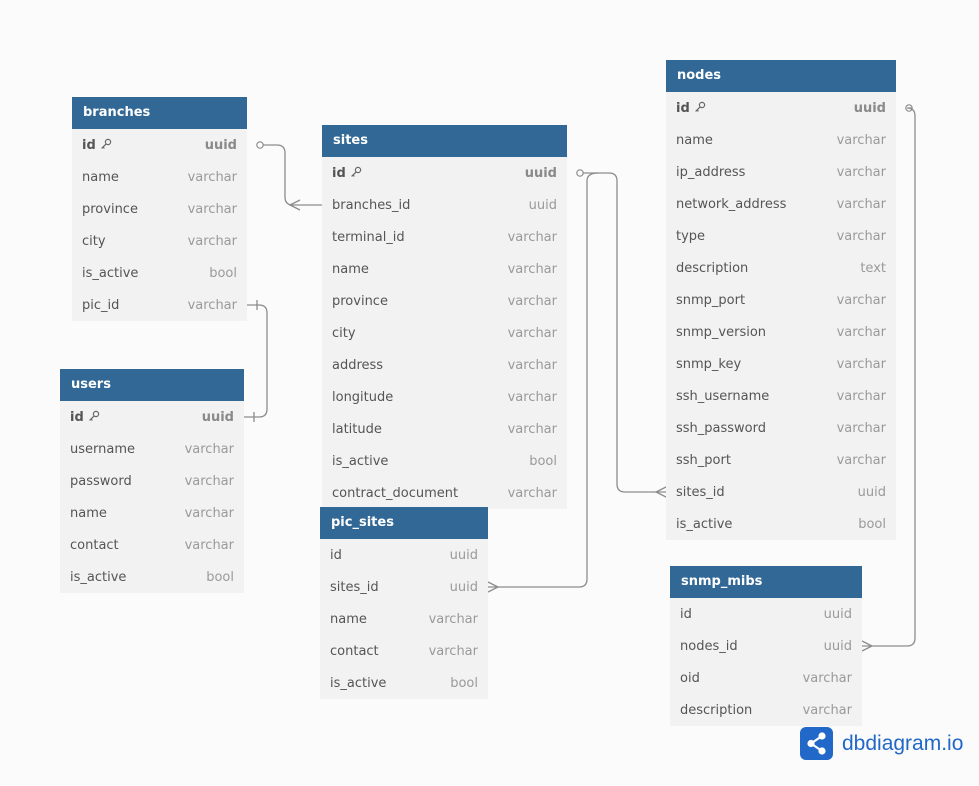  What do you see at coordinates (709, 364) in the screenshot?
I see `field-name-text: snmp_key` at bounding box center [709, 364].